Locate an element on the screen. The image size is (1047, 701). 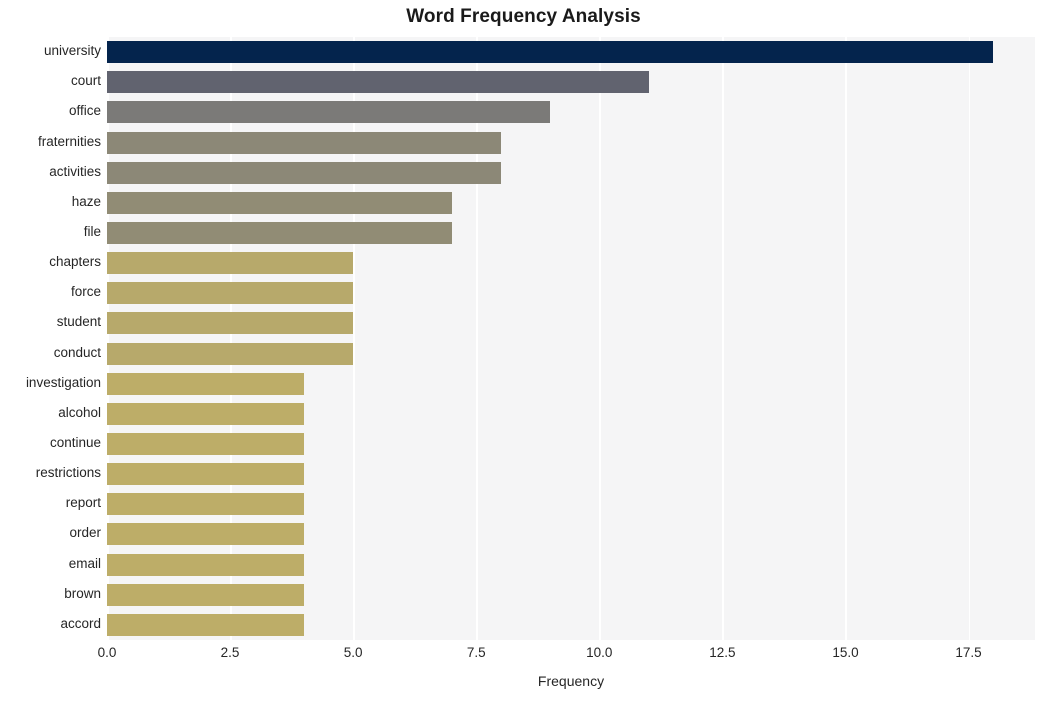
bar-chapters is located at coordinates (230, 263).